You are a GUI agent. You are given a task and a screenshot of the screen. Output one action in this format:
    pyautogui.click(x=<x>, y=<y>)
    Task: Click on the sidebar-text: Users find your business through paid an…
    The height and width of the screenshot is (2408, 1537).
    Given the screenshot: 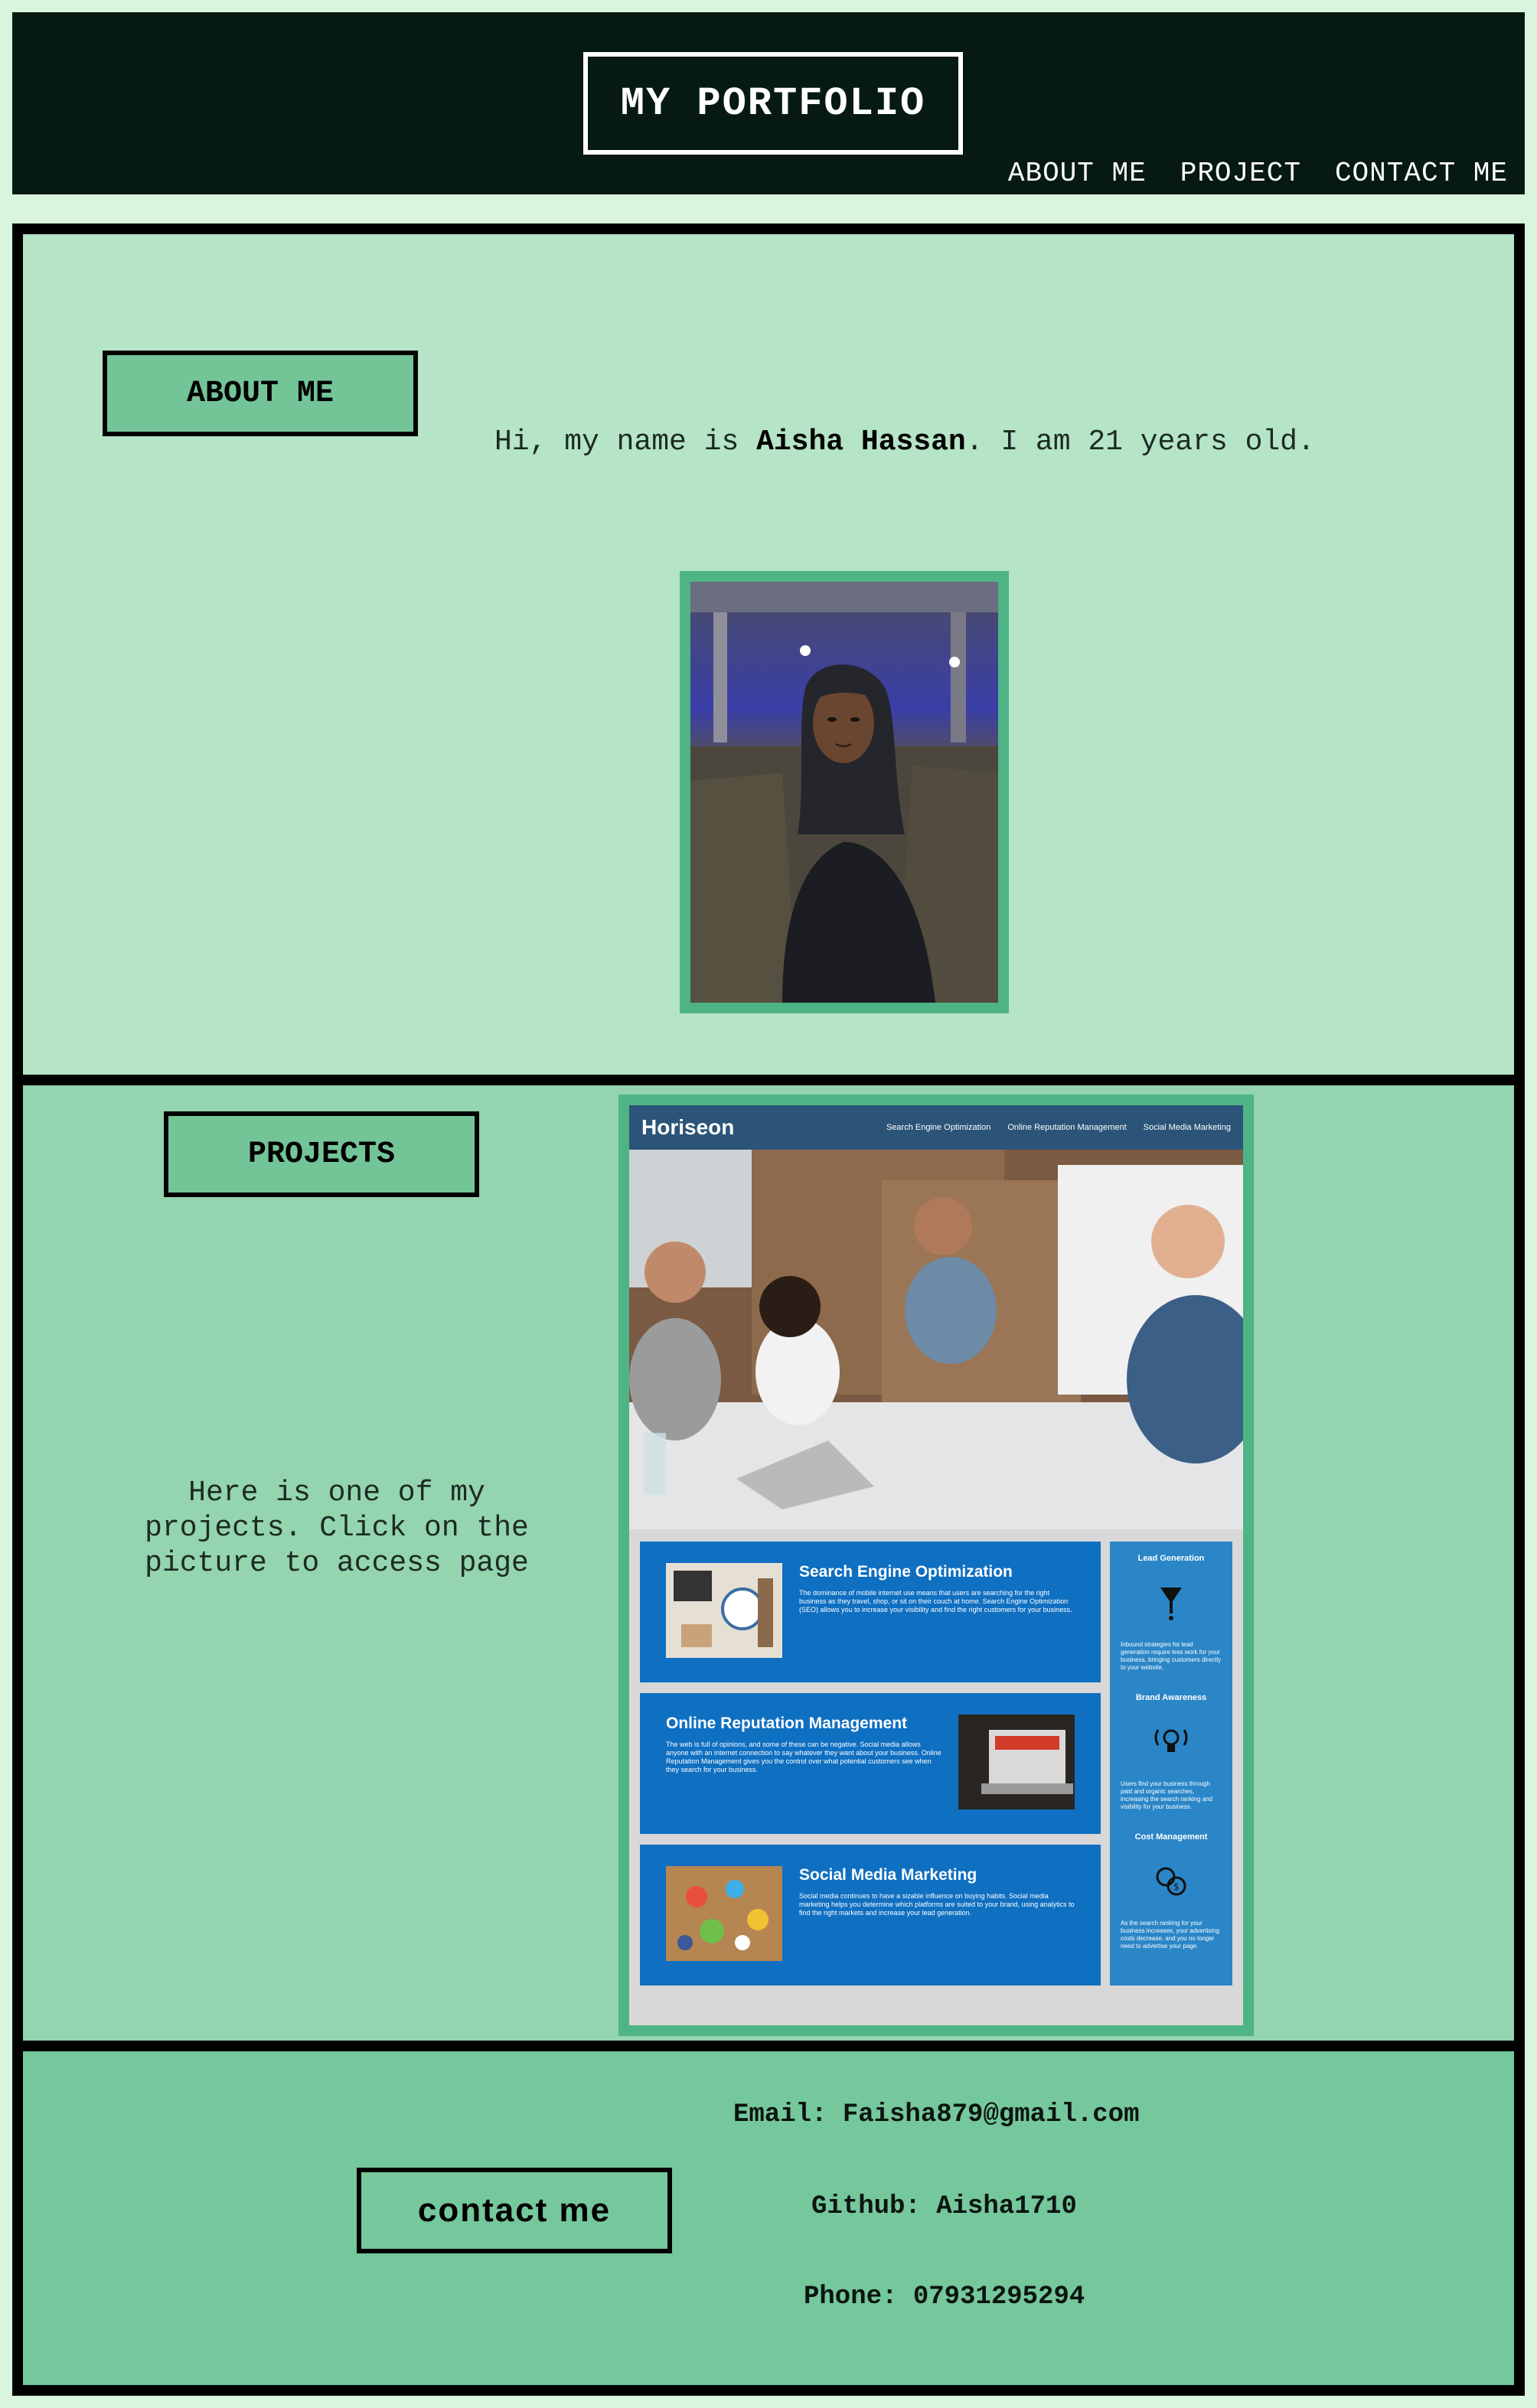 What is the action you would take?
    pyautogui.click(x=1167, y=1795)
    